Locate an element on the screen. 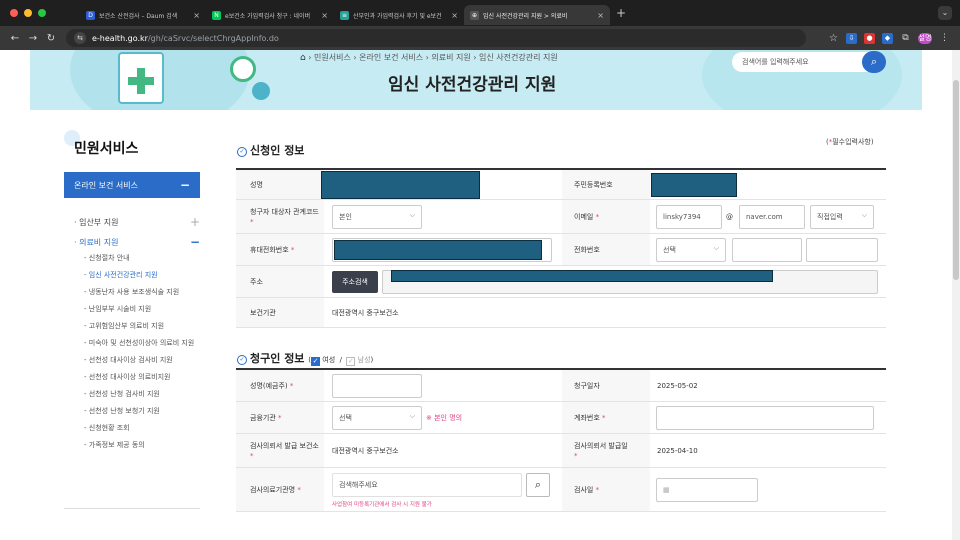  browser-tab: ≡ 산부인과 가임력검사 후기 및 e보건 × is located at coordinates (399, 15).